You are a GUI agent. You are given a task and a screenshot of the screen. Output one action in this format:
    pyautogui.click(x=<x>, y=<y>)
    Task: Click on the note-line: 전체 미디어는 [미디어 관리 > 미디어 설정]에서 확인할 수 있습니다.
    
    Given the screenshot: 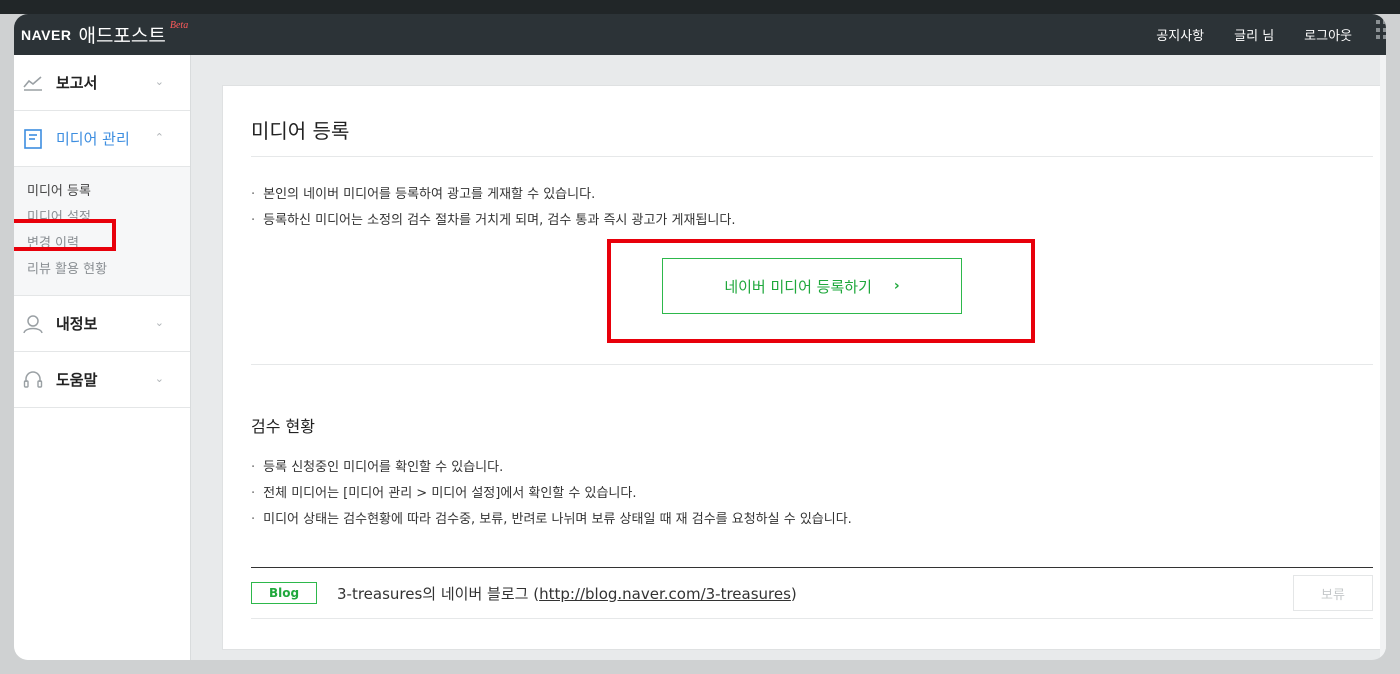 What is the action you would take?
    pyautogui.click(x=551, y=494)
    